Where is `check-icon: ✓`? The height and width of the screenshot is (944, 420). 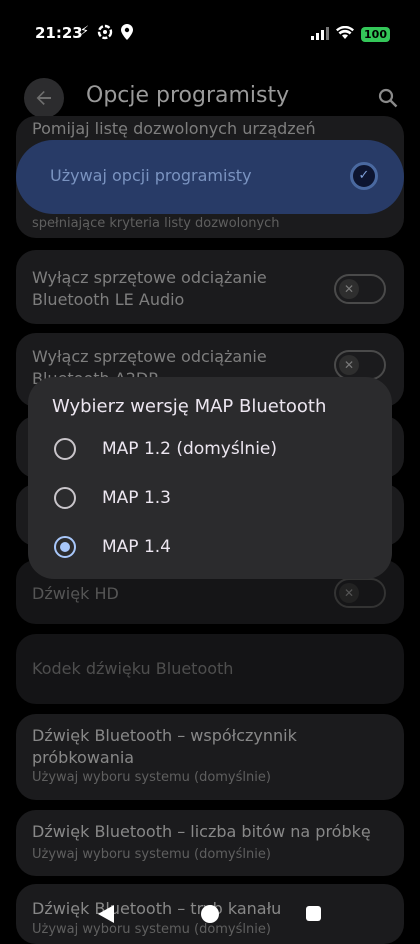
check-icon: ✓ is located at coordinates (364, 176).